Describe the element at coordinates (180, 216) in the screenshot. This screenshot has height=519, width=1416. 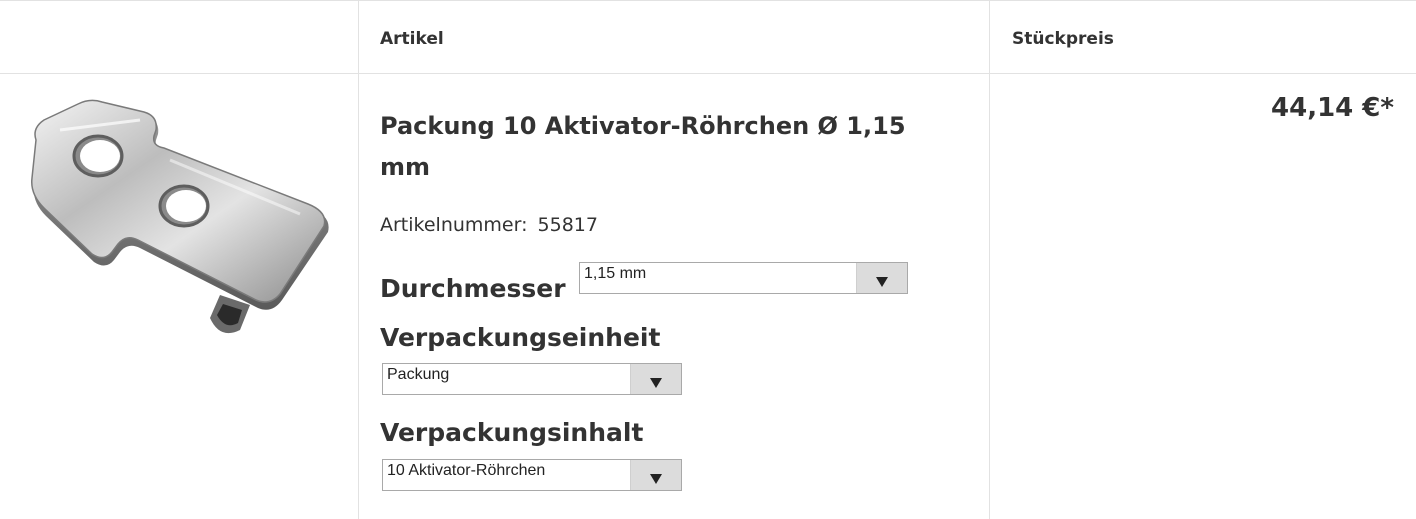
I see `metal-bracket-icon` at that location.